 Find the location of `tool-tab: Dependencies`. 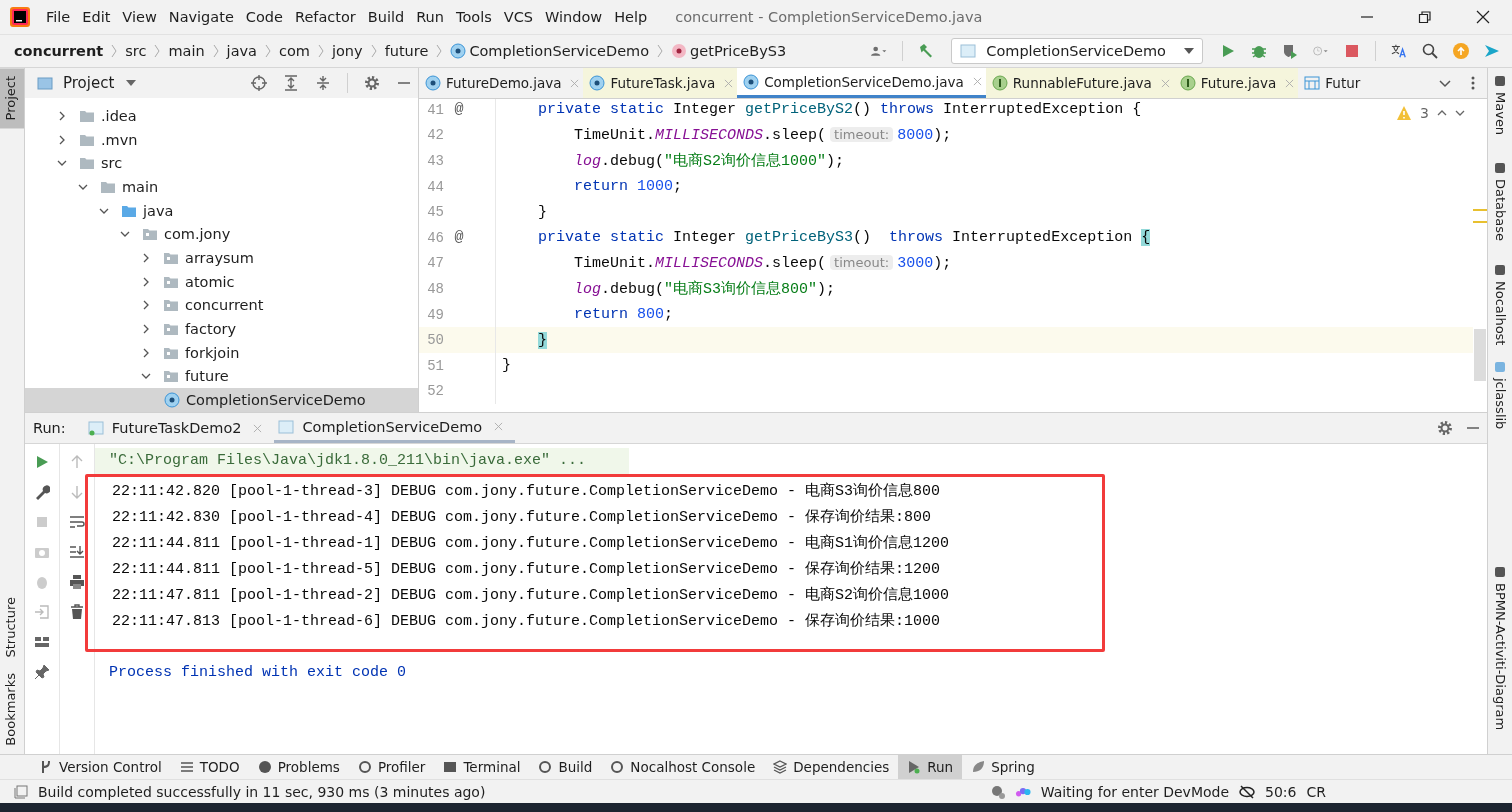

tool-tab: Dependencies is located at coordinates (831, 767).